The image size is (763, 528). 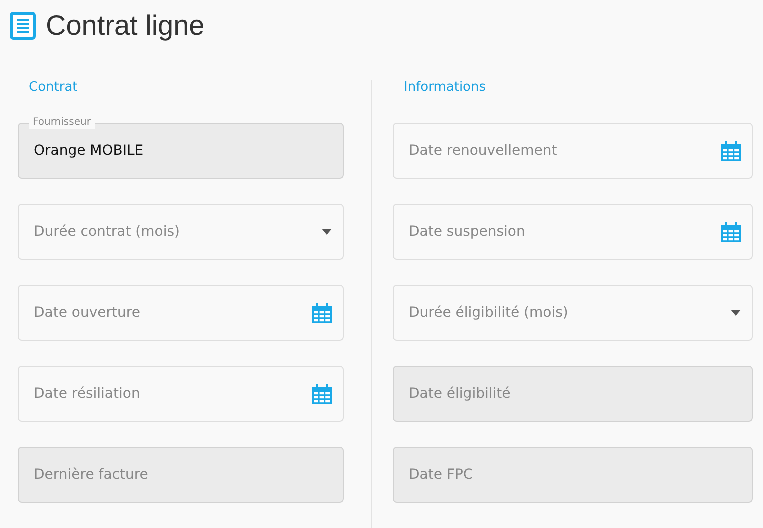 What do you see at coordinates (181, 394) in the screenshot?
I see `date-field: Date résiliation` at bounding box center [181, 394].